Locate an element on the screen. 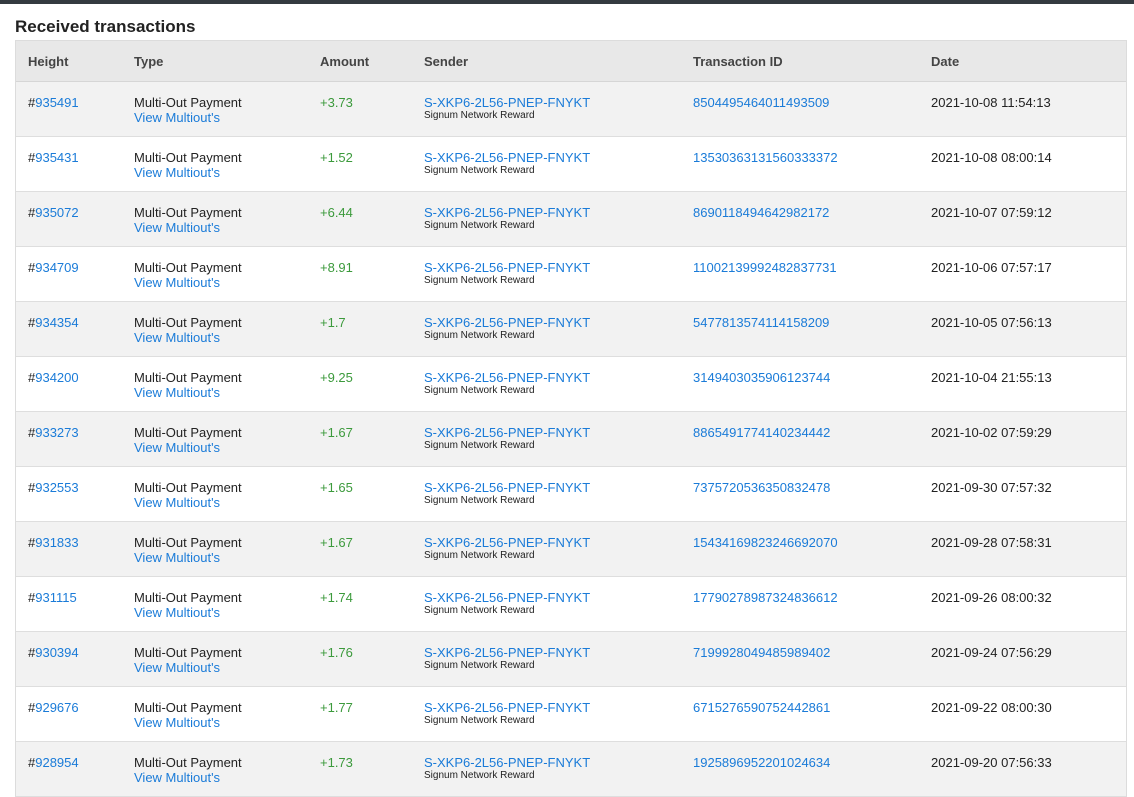  transaction-id-link: 17790278987324836612 is located at coordinates (765, 597).